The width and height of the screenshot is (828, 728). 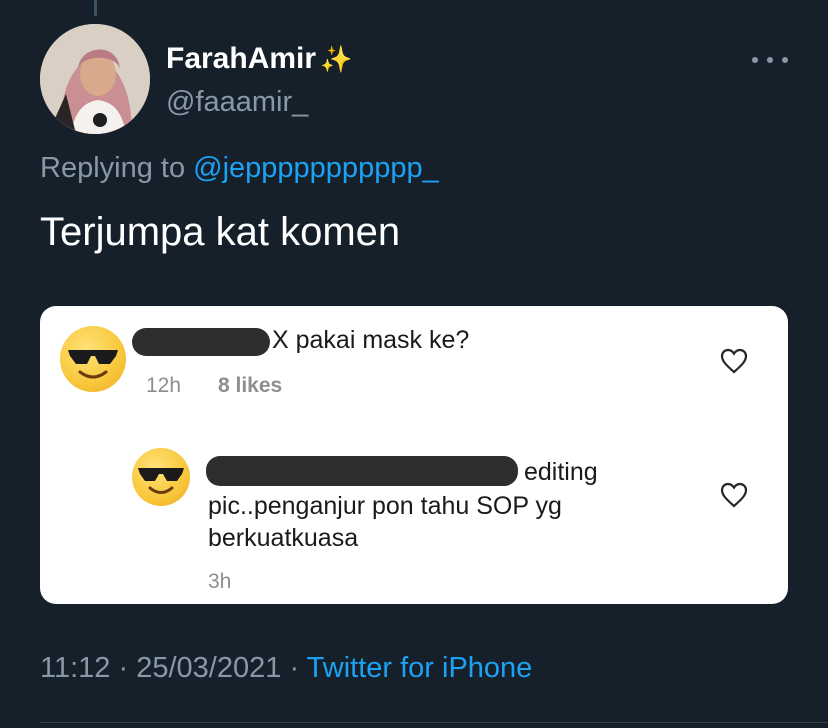 What do you see at coordinates (75, 668) in the screenshot?
I see `tweet-time: 11:12` at bounding box center [75, 668].